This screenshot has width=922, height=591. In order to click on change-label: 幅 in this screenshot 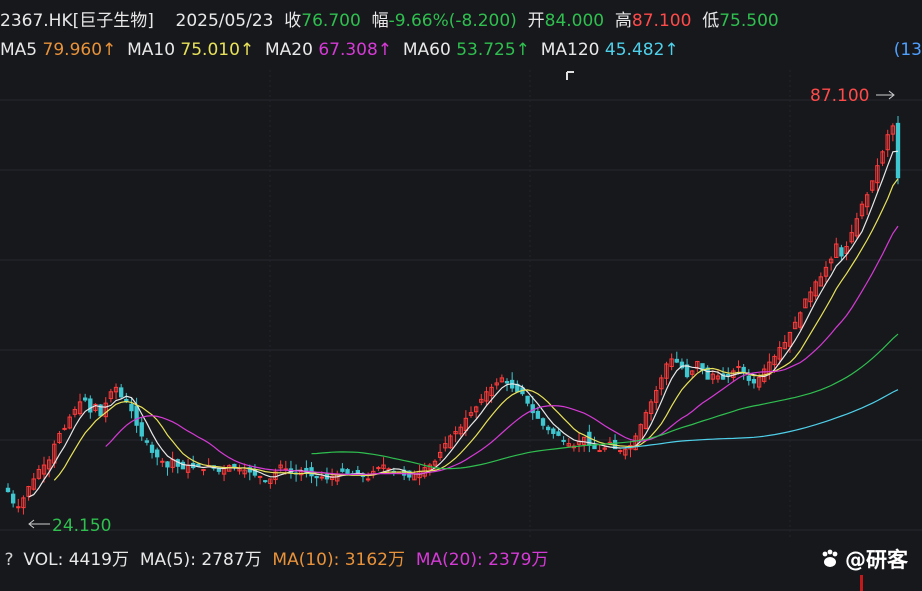, I will do `click(380, 21)`.